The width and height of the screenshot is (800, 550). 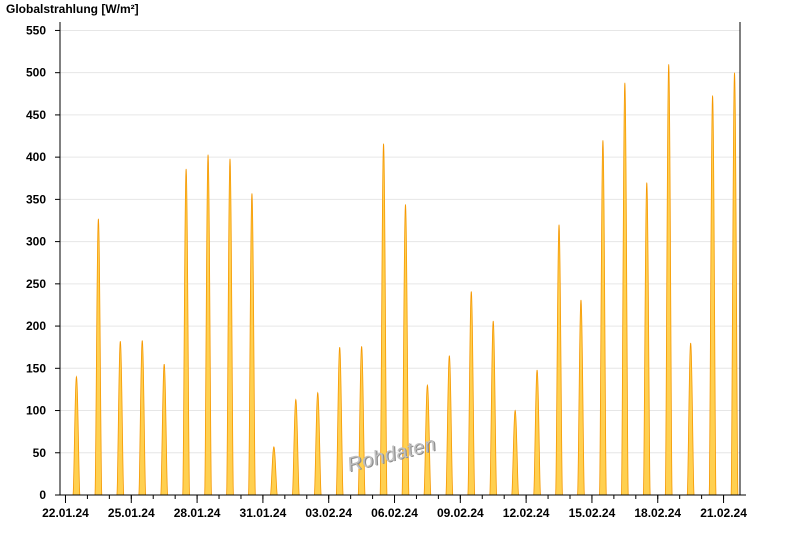 What do you see at coordinates (197, 513) in the screenshot?
I see `x-tick-label: 28.01.24` at bounding box center [197, 513].